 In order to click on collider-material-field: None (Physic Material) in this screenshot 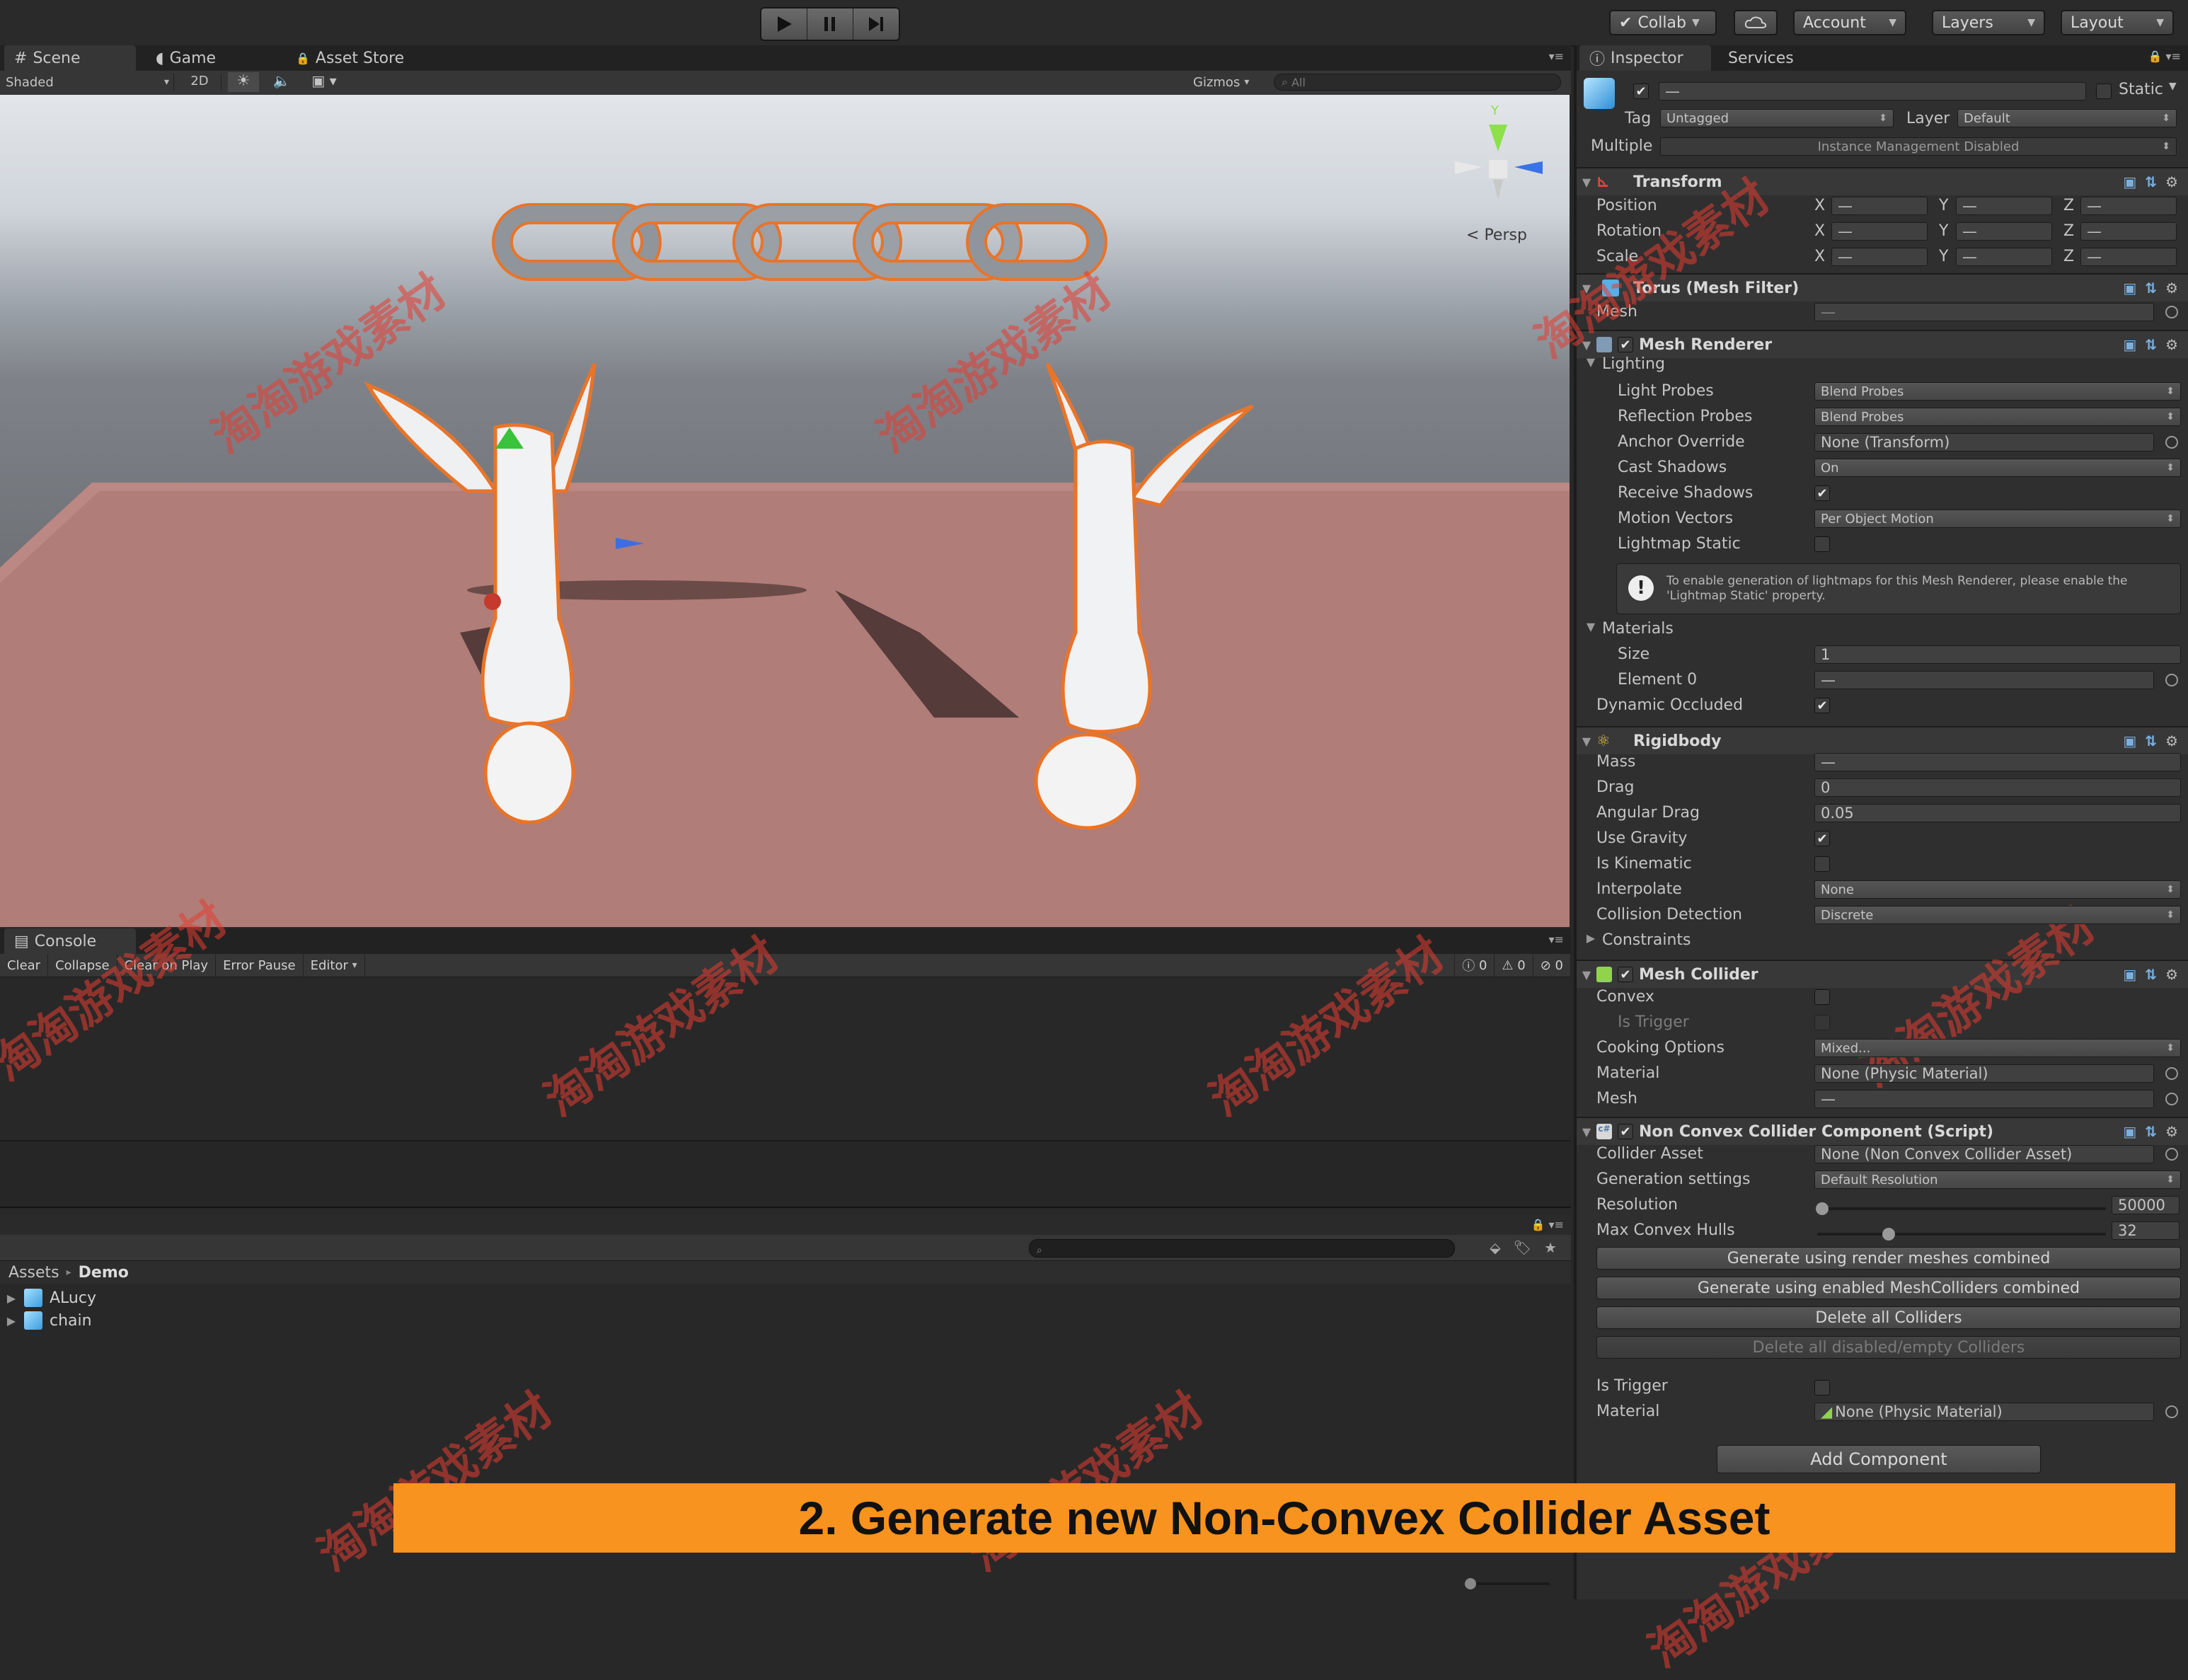, I will do `click(1984, 1074)`.